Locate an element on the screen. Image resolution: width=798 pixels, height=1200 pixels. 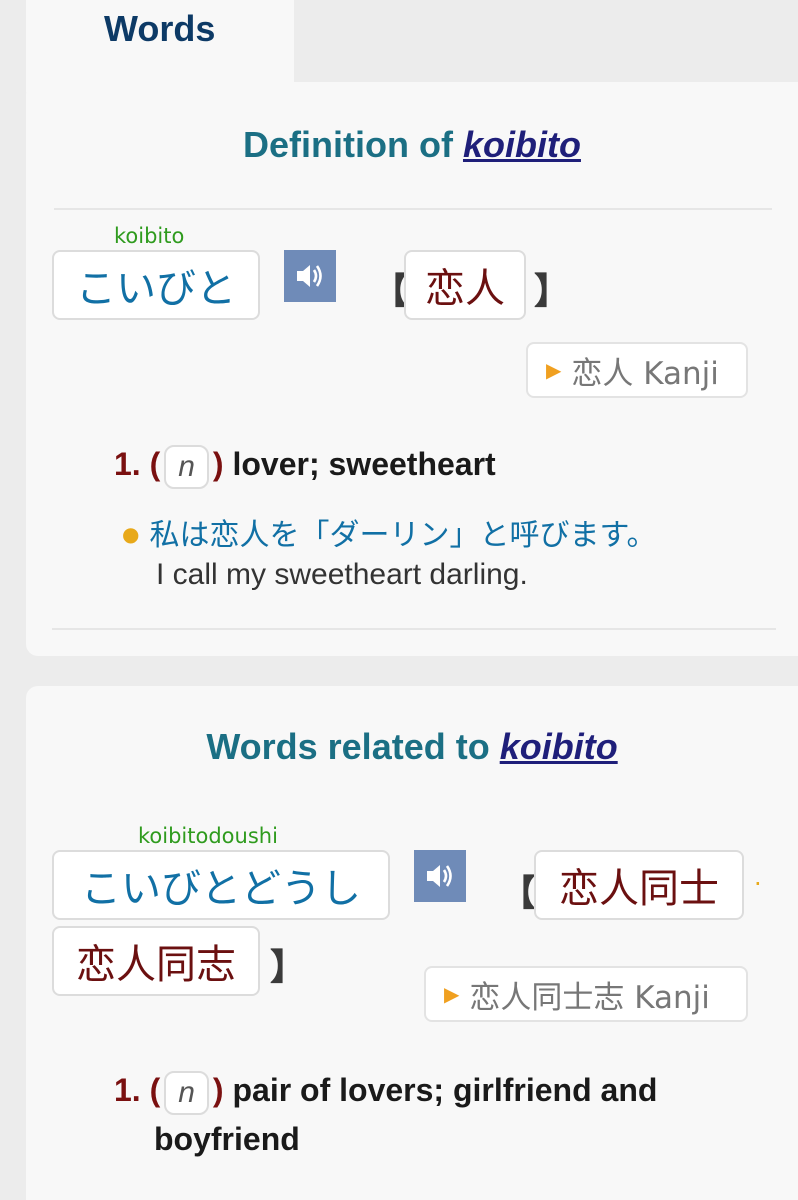
sense-1: 1. (n) lover; sweetheart is located at coordinates (305, 464).